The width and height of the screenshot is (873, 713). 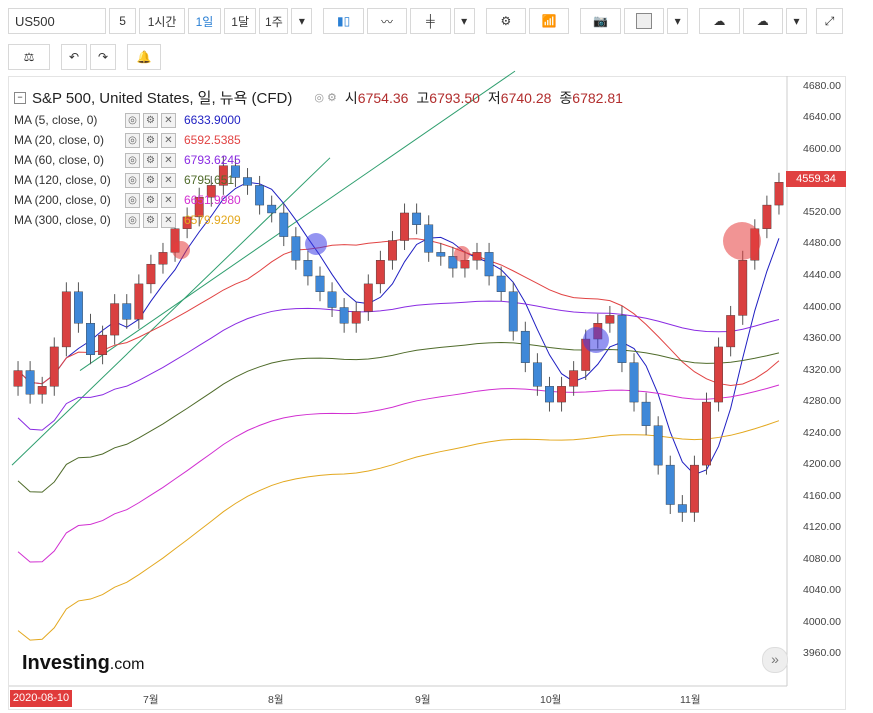 What do you see at coordinates (591, 97) in the screenshot?
I see `close-value: 종6782.81` at bounding box center [591, 97].